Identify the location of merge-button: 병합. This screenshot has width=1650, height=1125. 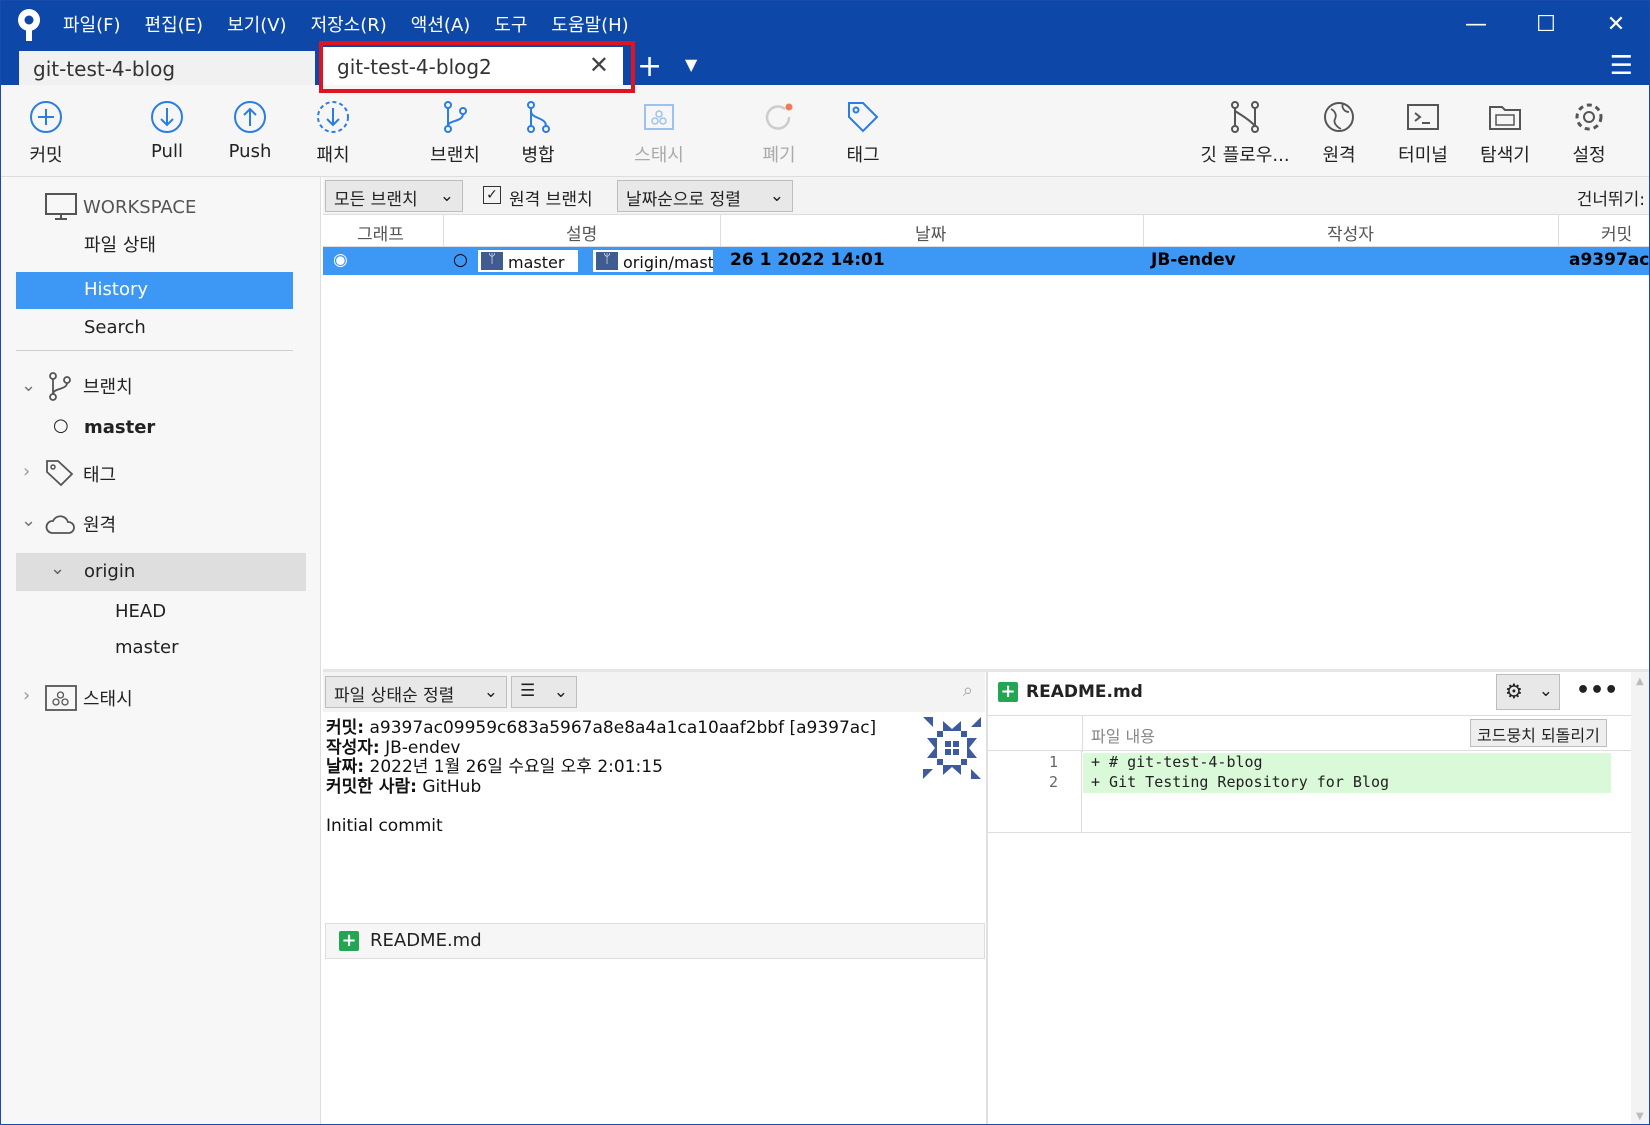
(538, 133).